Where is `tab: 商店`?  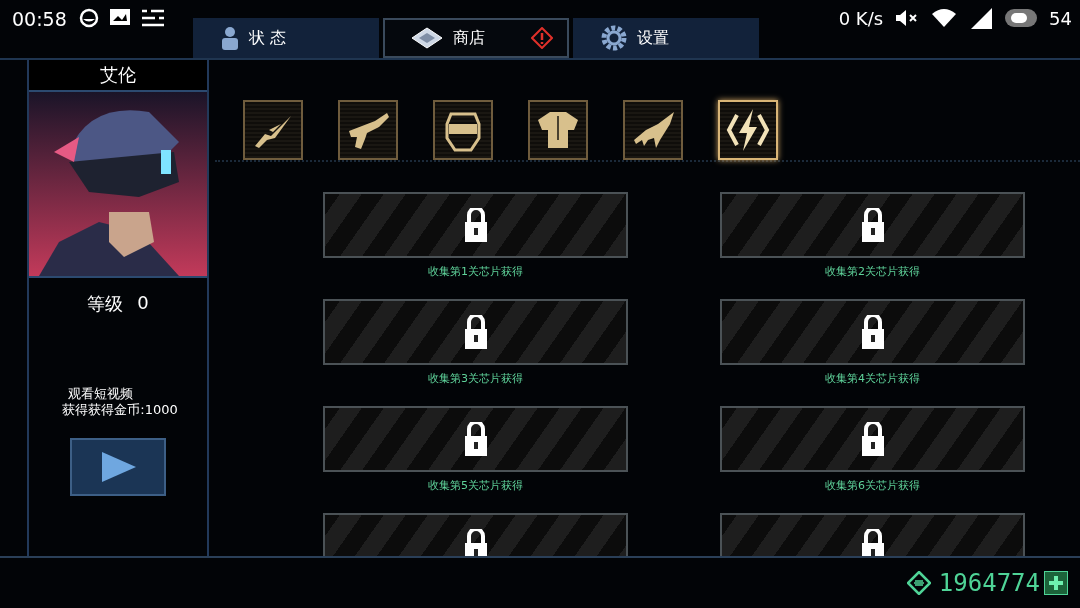 tab: 商店 is located at coordinates (475, 38).